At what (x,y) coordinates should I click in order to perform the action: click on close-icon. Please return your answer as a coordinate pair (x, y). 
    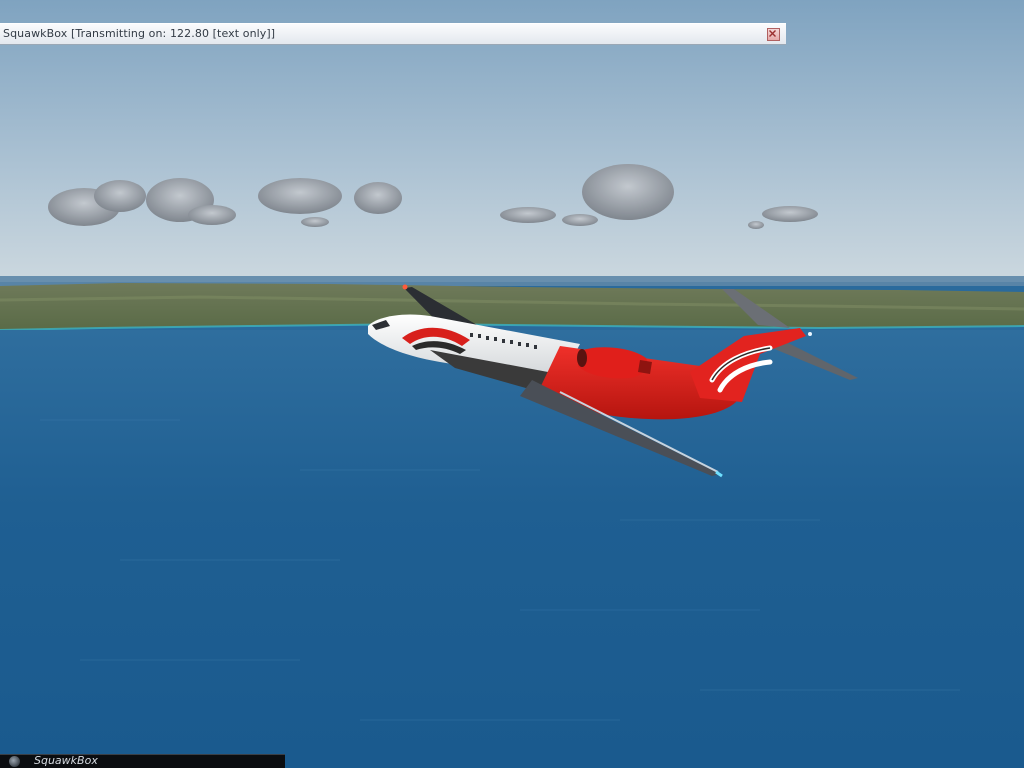
    Looking at the image, I should click on (772, 33).